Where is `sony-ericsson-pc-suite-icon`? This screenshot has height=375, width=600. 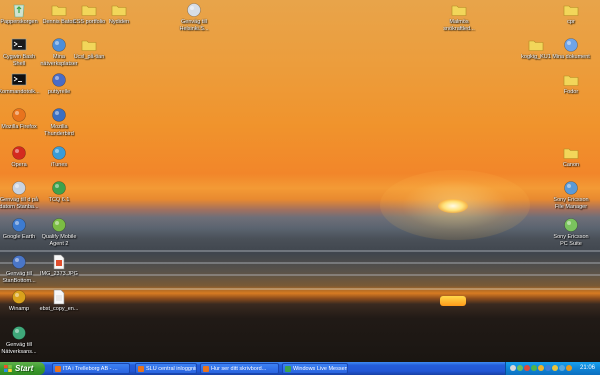 sony-ericsson-pc-suite-icon is located at coordinates (571, 225).